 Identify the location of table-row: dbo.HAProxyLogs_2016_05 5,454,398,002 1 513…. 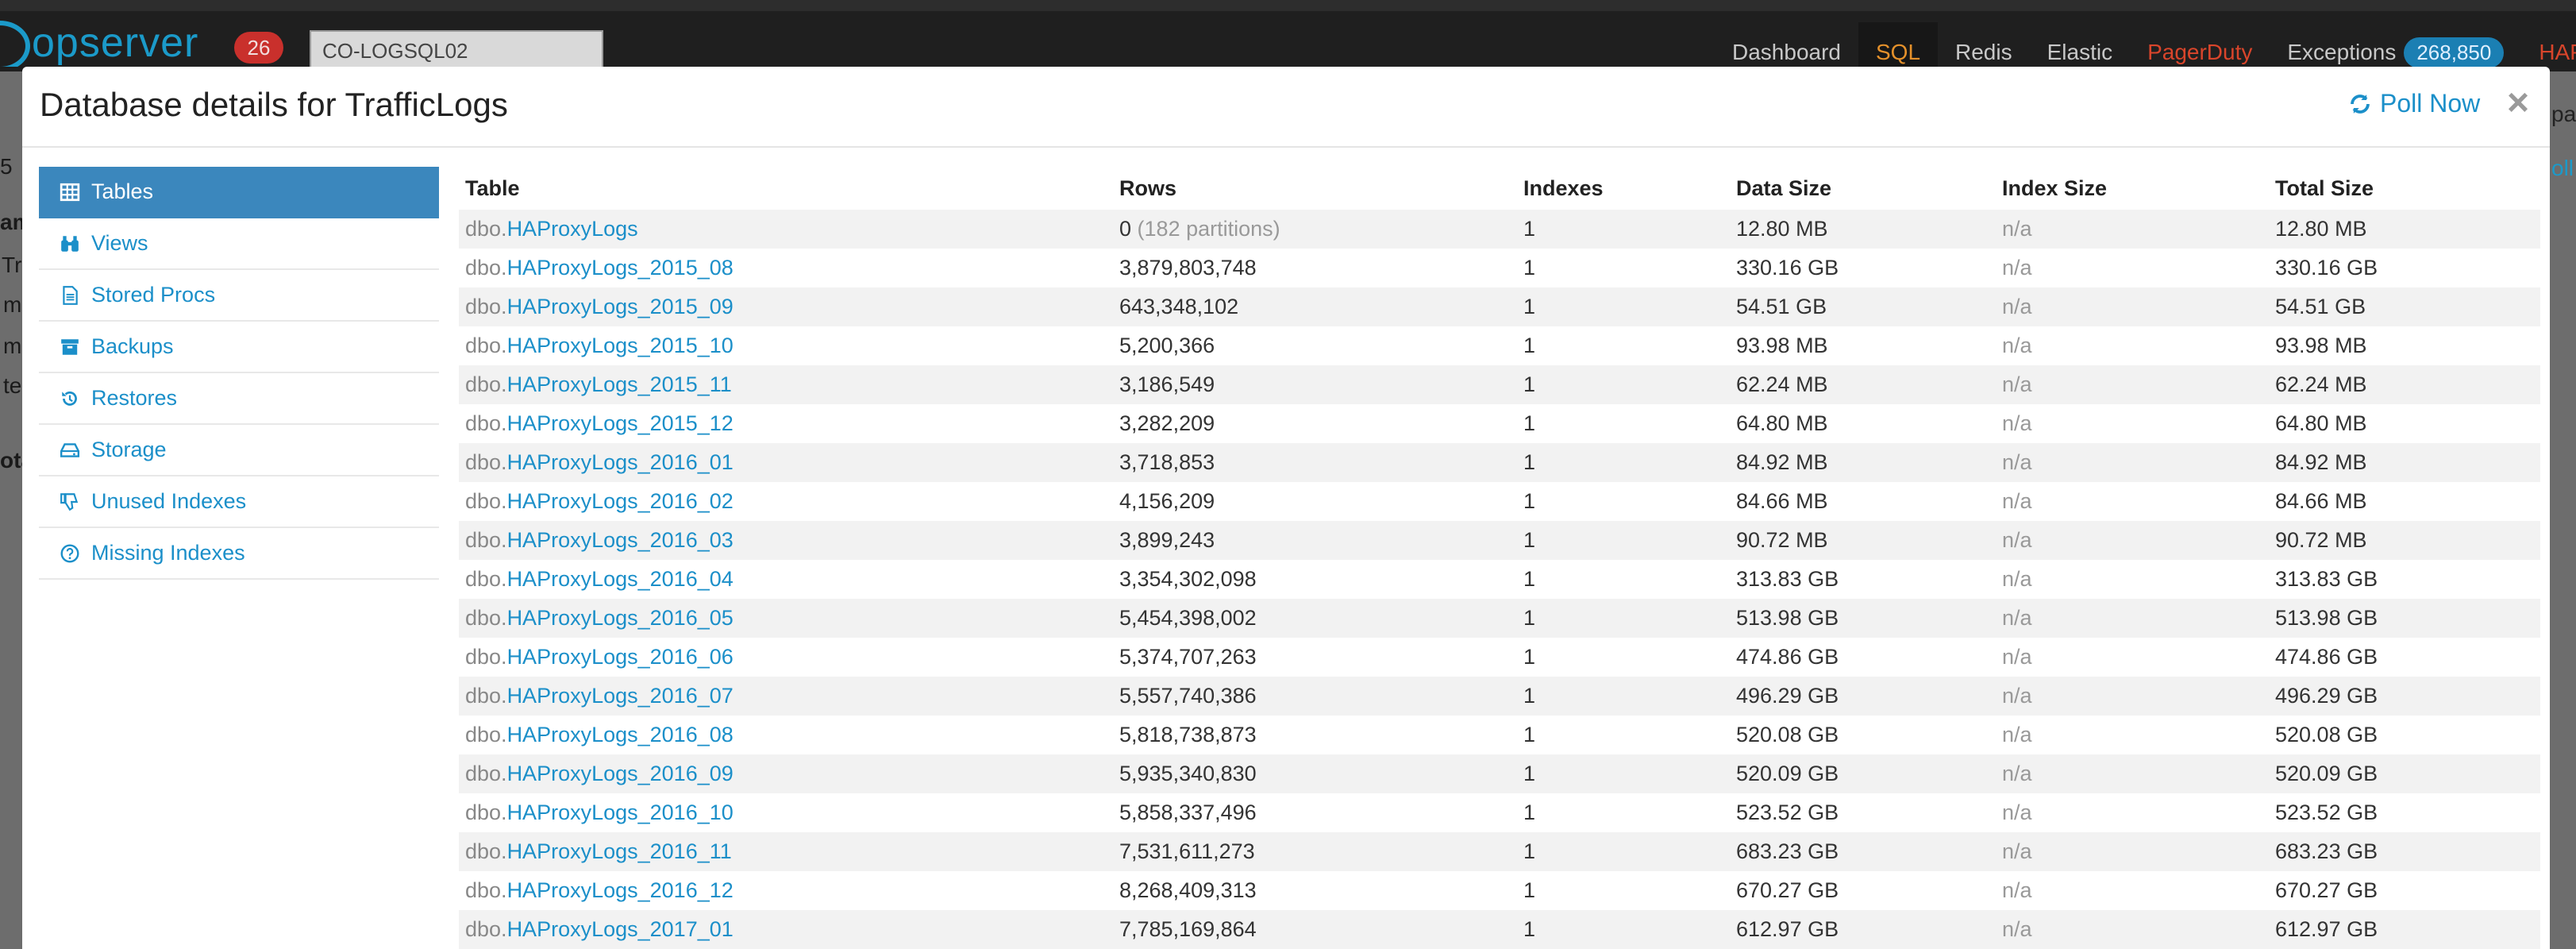
(1499, 618).